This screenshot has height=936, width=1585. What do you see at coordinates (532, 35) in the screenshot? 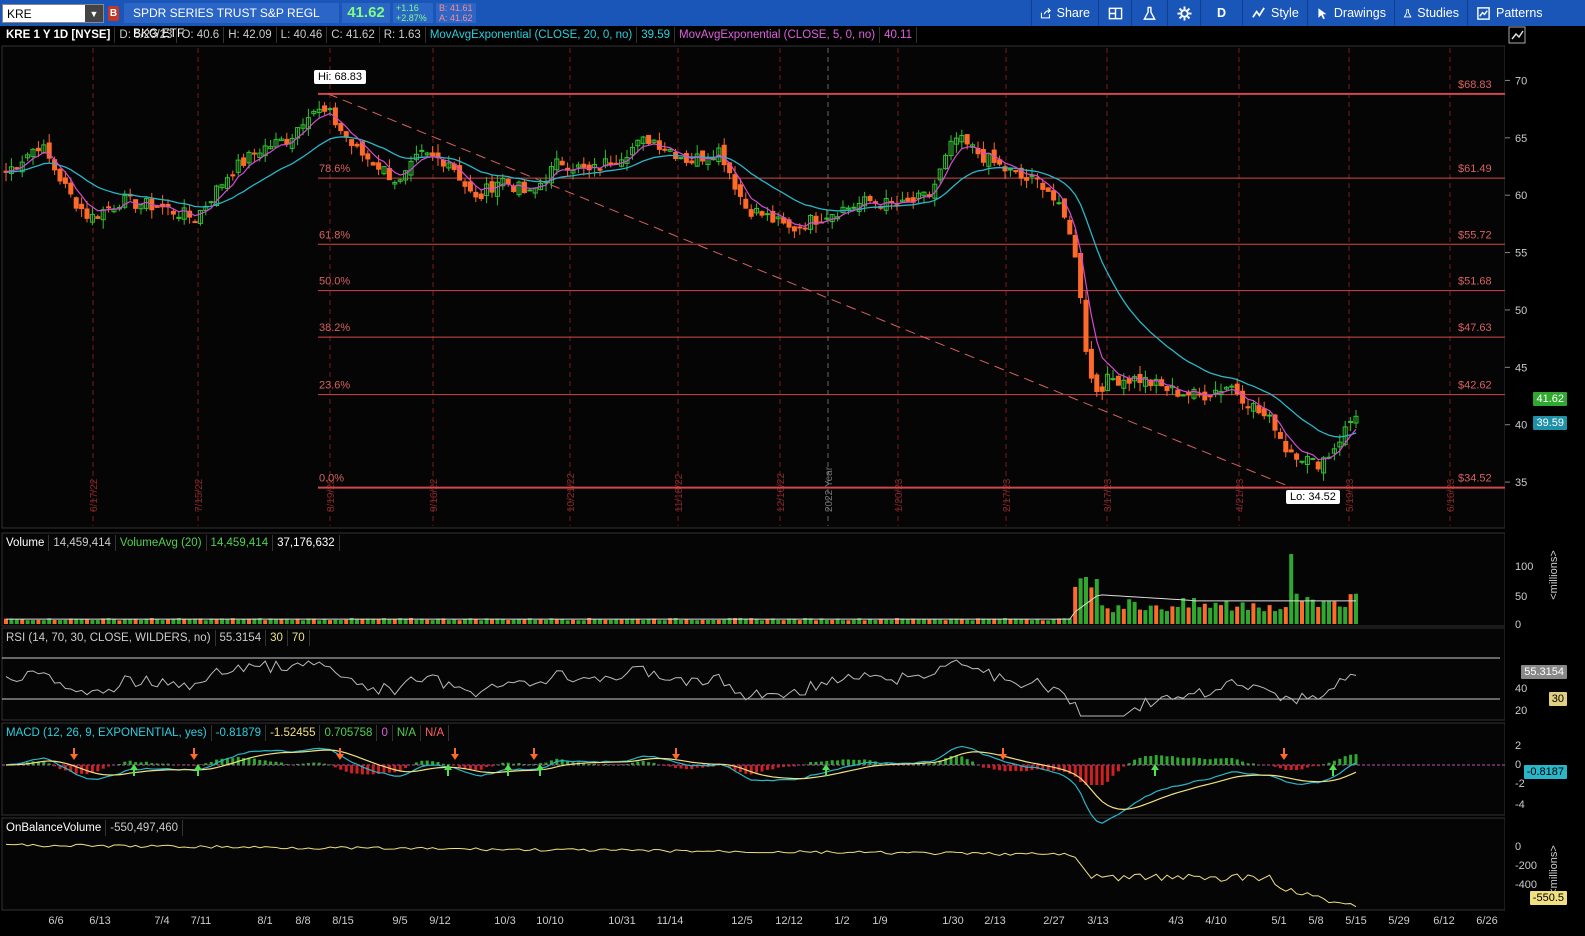
I see `ema20-legend: MovAvgExponential (CLOSE, 20, 0, no)` at bounding box center [532, 35].